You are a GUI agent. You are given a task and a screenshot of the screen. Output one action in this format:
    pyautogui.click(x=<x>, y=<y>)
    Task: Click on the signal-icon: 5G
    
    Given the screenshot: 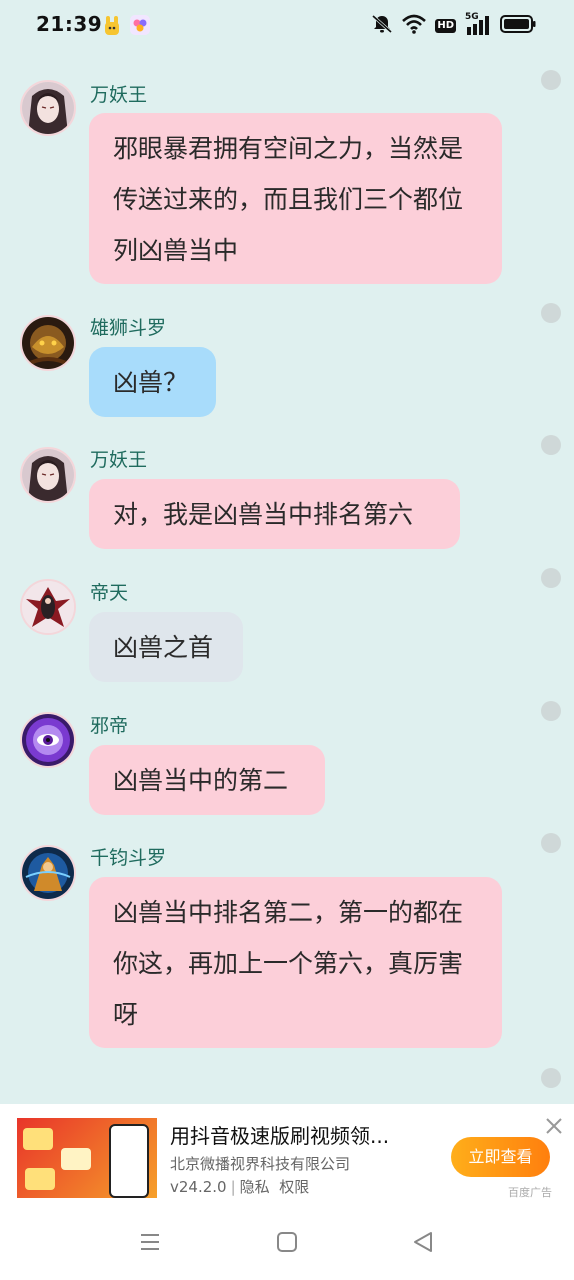 What is the action you would take?
    pyautogui.click(x=478, y=24)
    